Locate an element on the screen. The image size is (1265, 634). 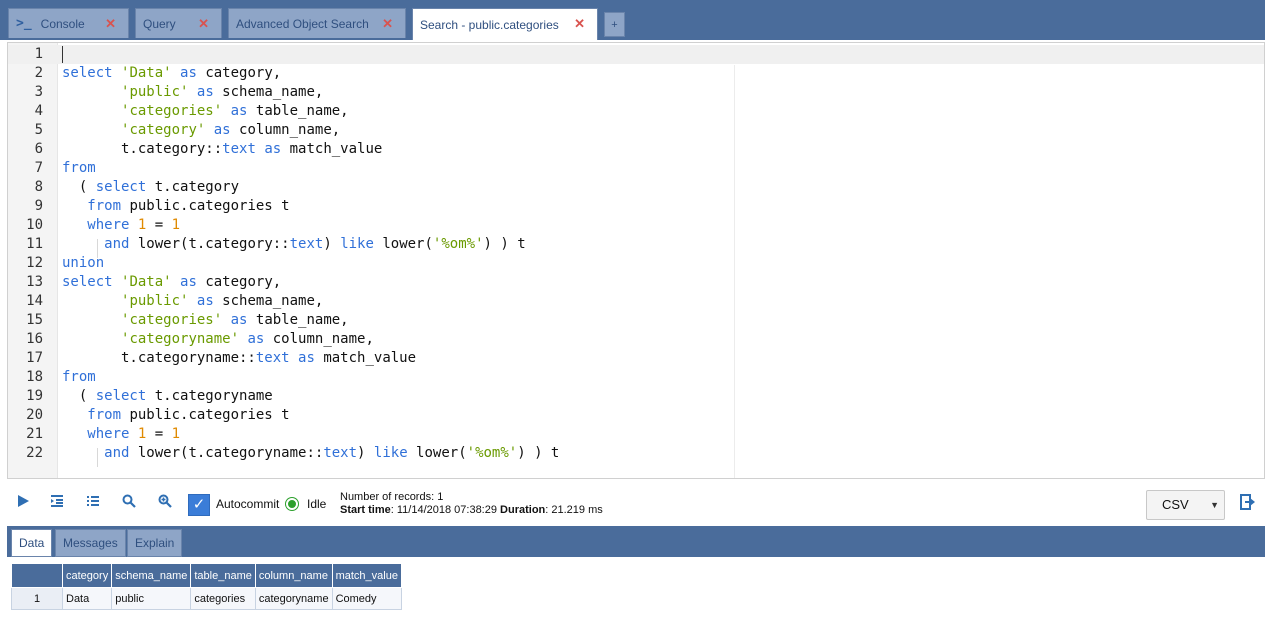
indent-icon is located at coordinates (57, 504).